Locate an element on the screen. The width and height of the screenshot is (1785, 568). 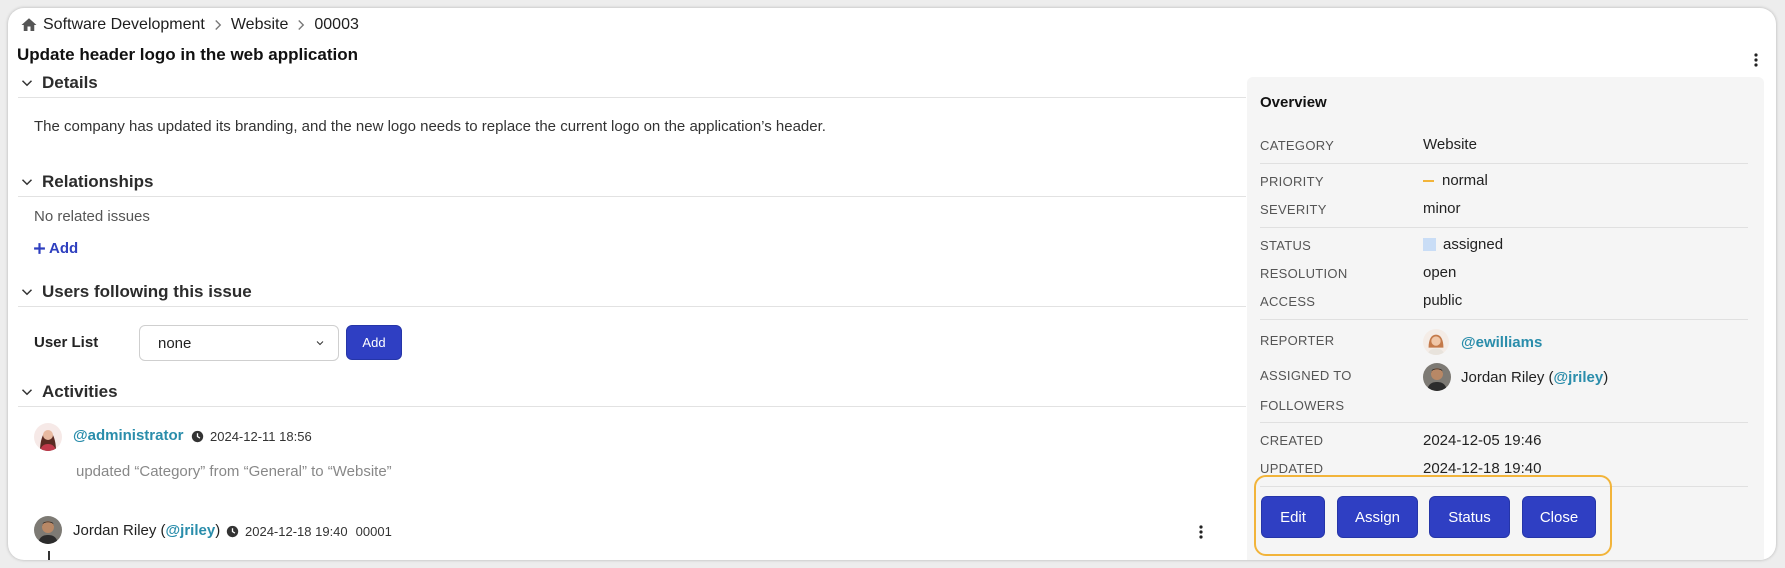
section-followers-title: Users following this issue is located at coordinates (147, 291).